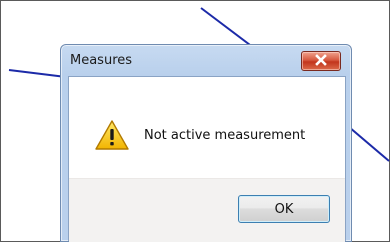  I want to click on close-button, so click(321, 61).